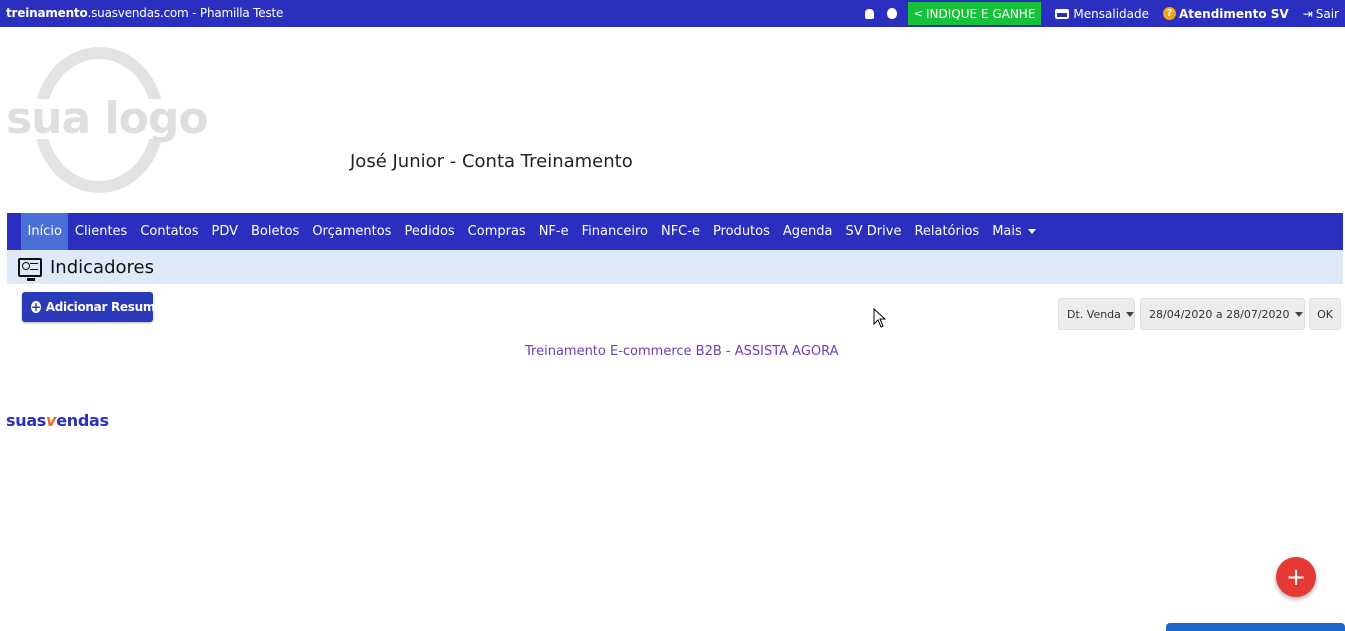 Image resolution: width=1345 pixels, height=631 pixels. Describe the element at coordinates (918, 13) in the screenshot. I see `share-icon: <` at that location.